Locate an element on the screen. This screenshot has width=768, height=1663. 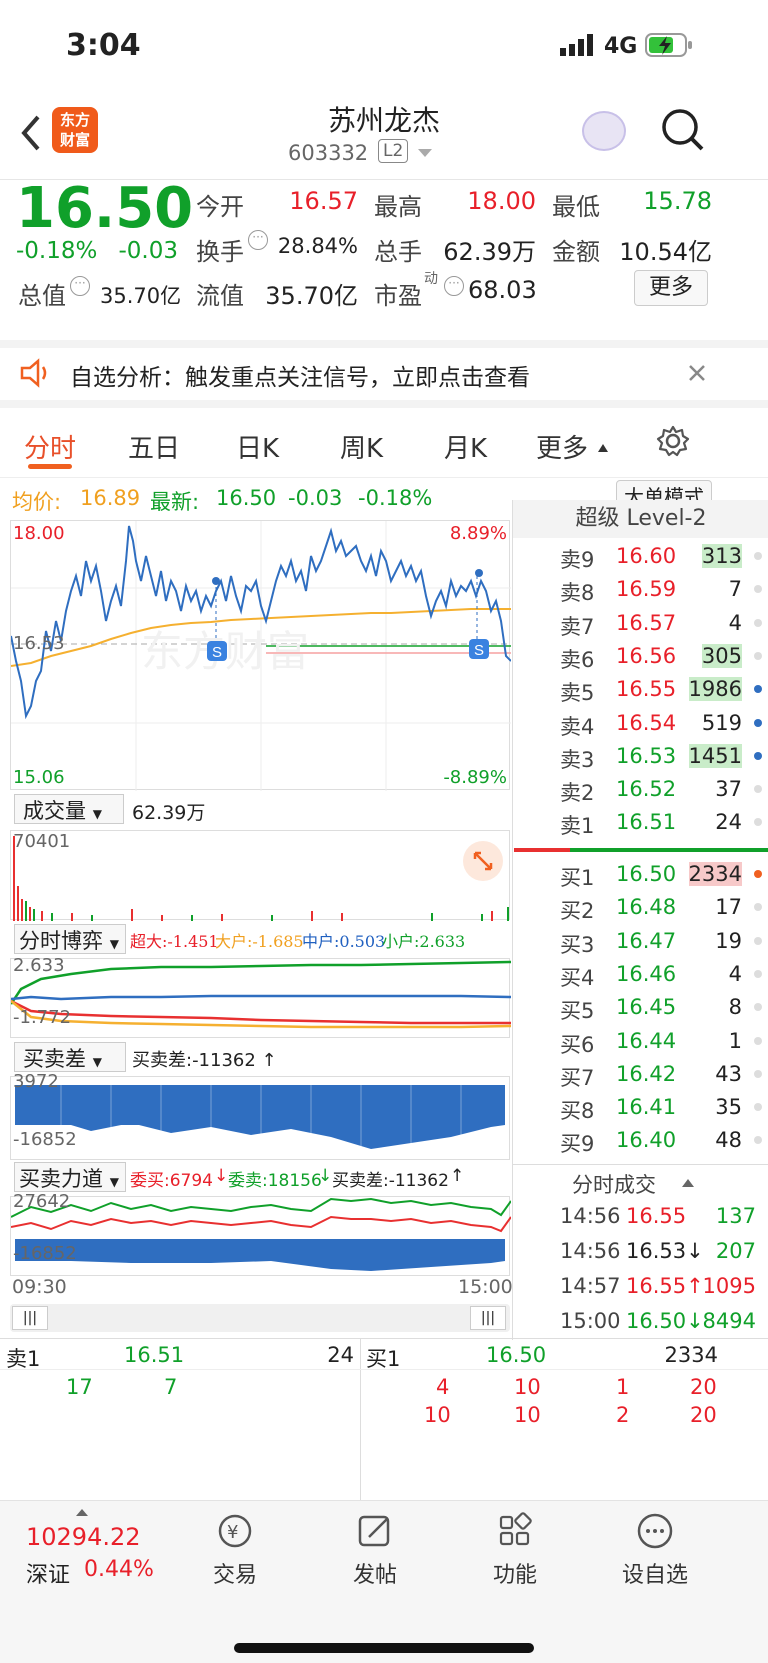
bid-row: 买1 16.50 2334 is located at coordinates (660, 875).